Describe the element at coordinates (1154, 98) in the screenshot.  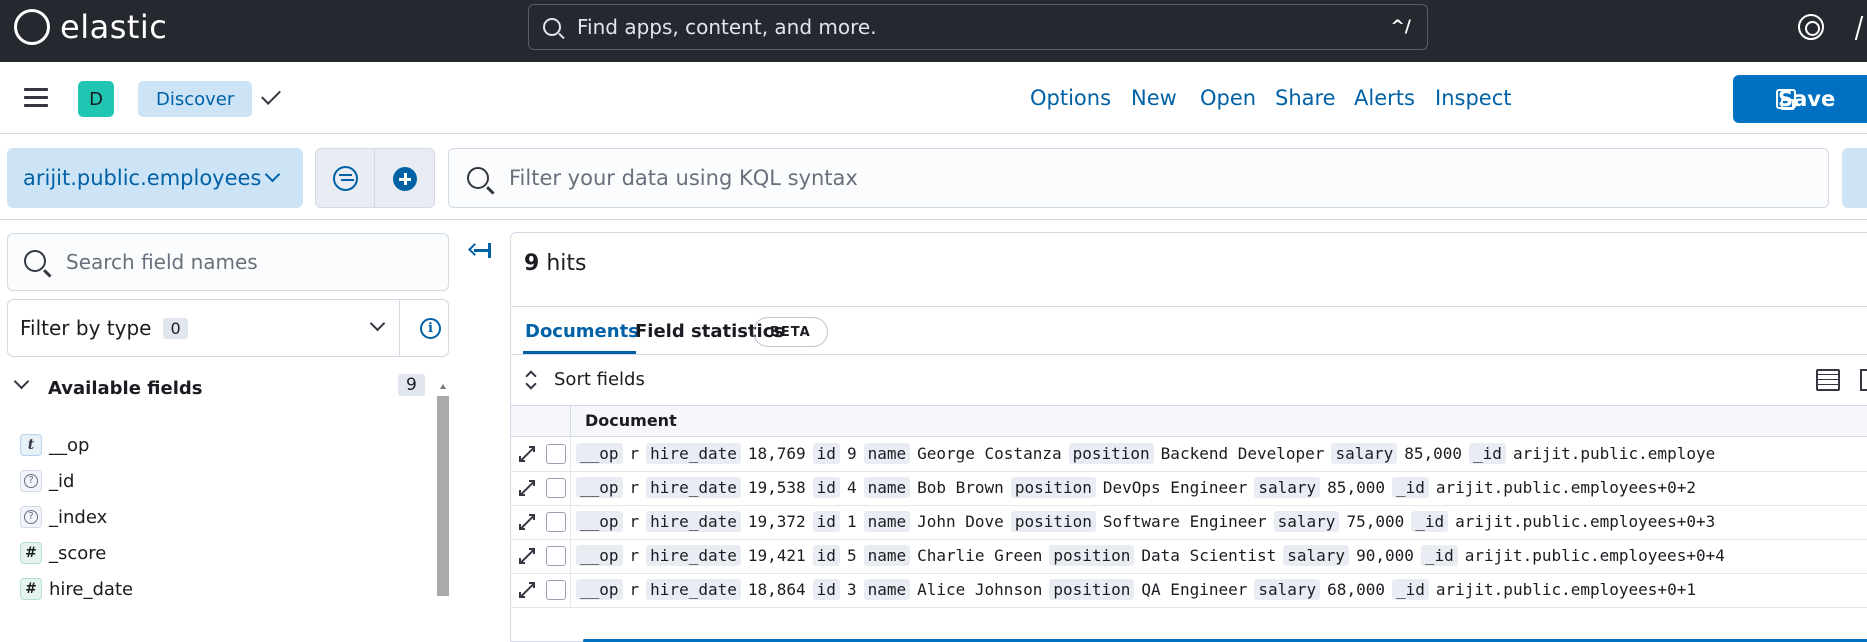
I see `new-button: New` at that location.